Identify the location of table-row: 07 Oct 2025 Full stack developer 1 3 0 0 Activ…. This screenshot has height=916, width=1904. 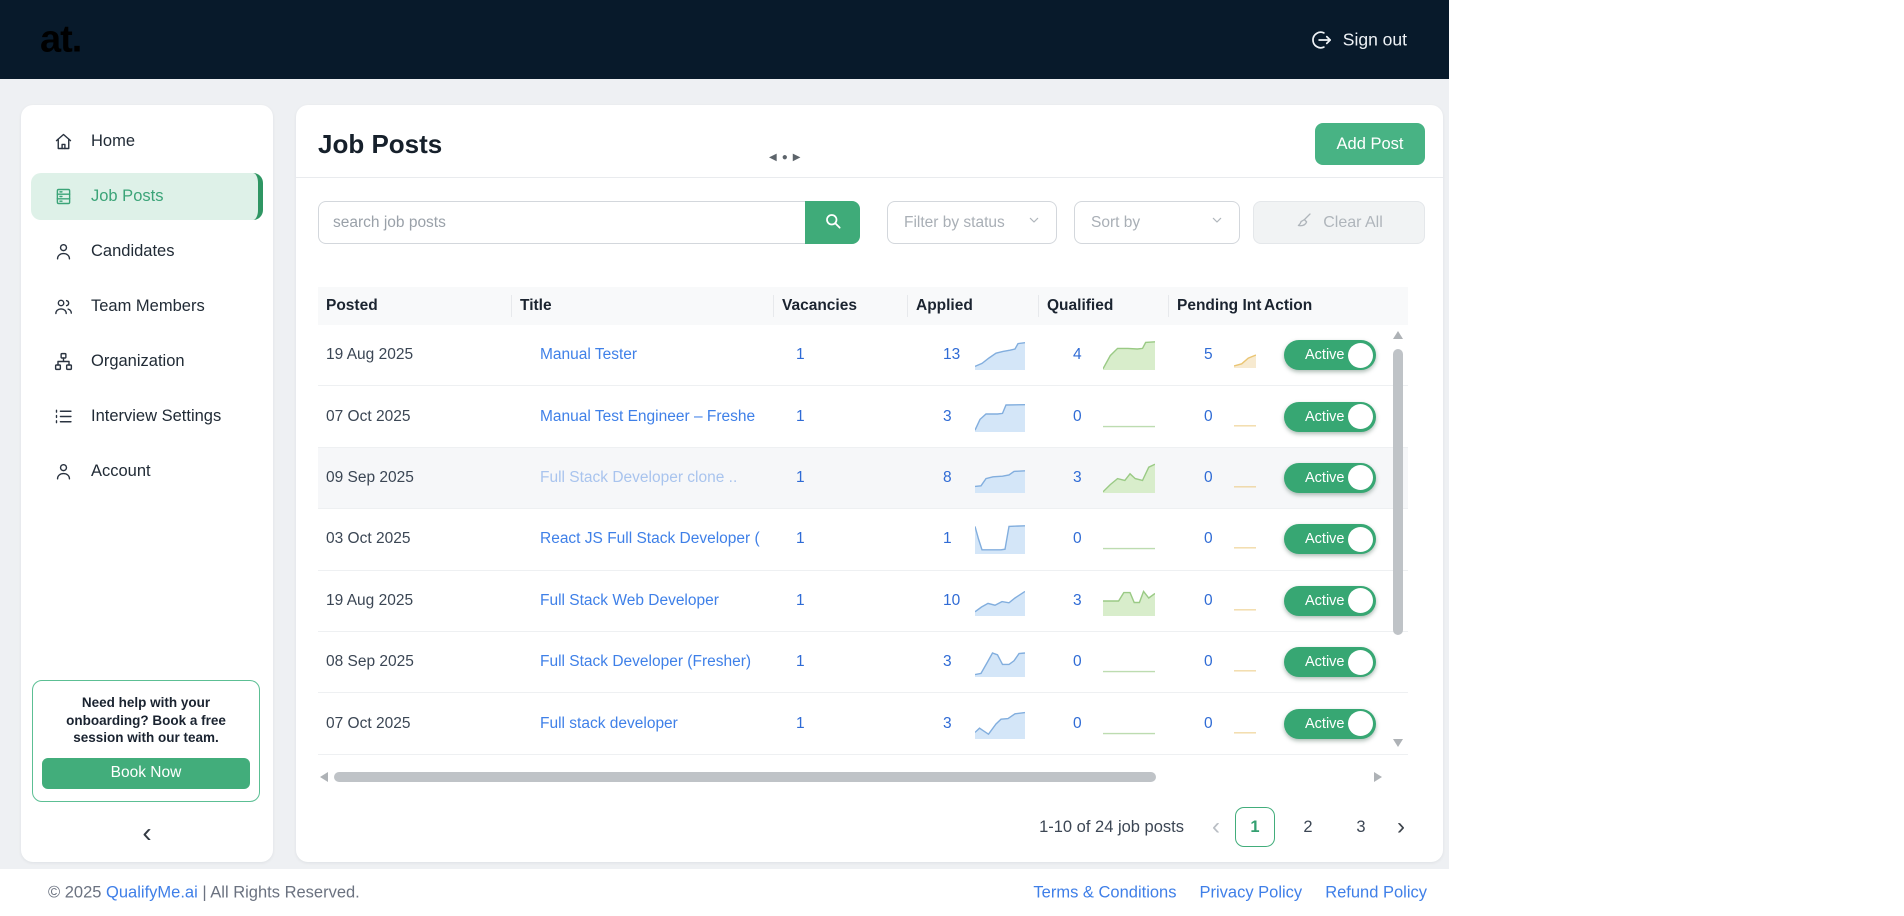
(863, 724).